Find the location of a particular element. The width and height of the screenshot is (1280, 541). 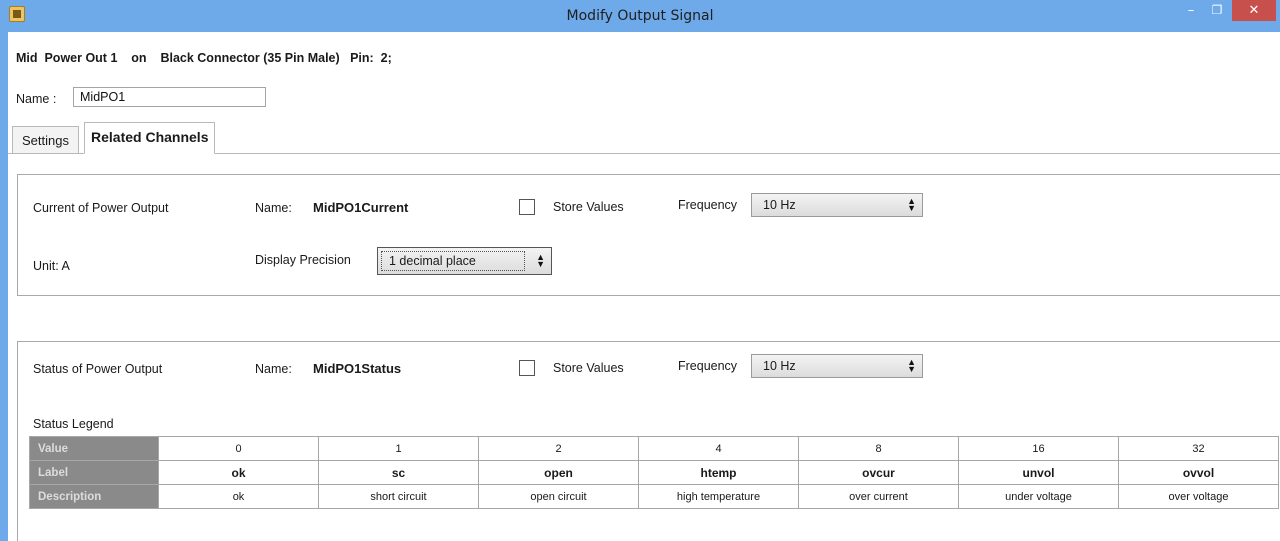

status-frequency-label: Frequency is located at coordinates (708, 366).